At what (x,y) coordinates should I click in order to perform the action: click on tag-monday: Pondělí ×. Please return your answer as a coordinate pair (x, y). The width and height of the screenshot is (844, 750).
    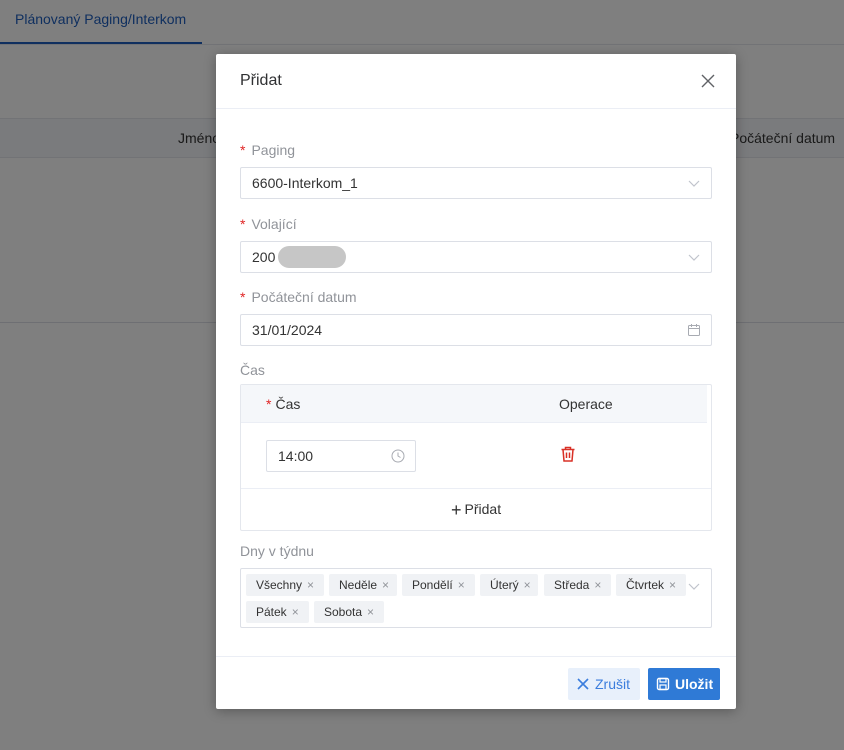
    Looking at the image, I should click on (438, 585).